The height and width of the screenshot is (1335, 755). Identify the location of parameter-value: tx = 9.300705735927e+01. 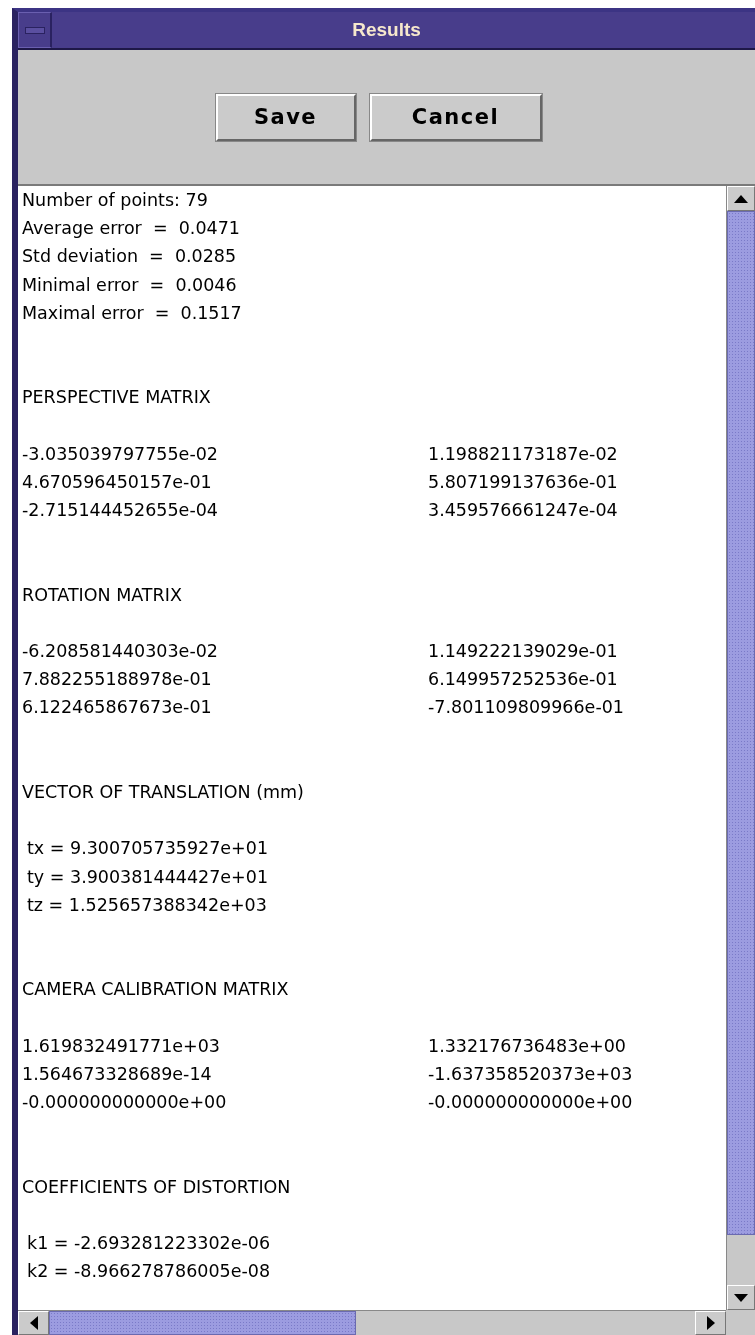
(147, 848).